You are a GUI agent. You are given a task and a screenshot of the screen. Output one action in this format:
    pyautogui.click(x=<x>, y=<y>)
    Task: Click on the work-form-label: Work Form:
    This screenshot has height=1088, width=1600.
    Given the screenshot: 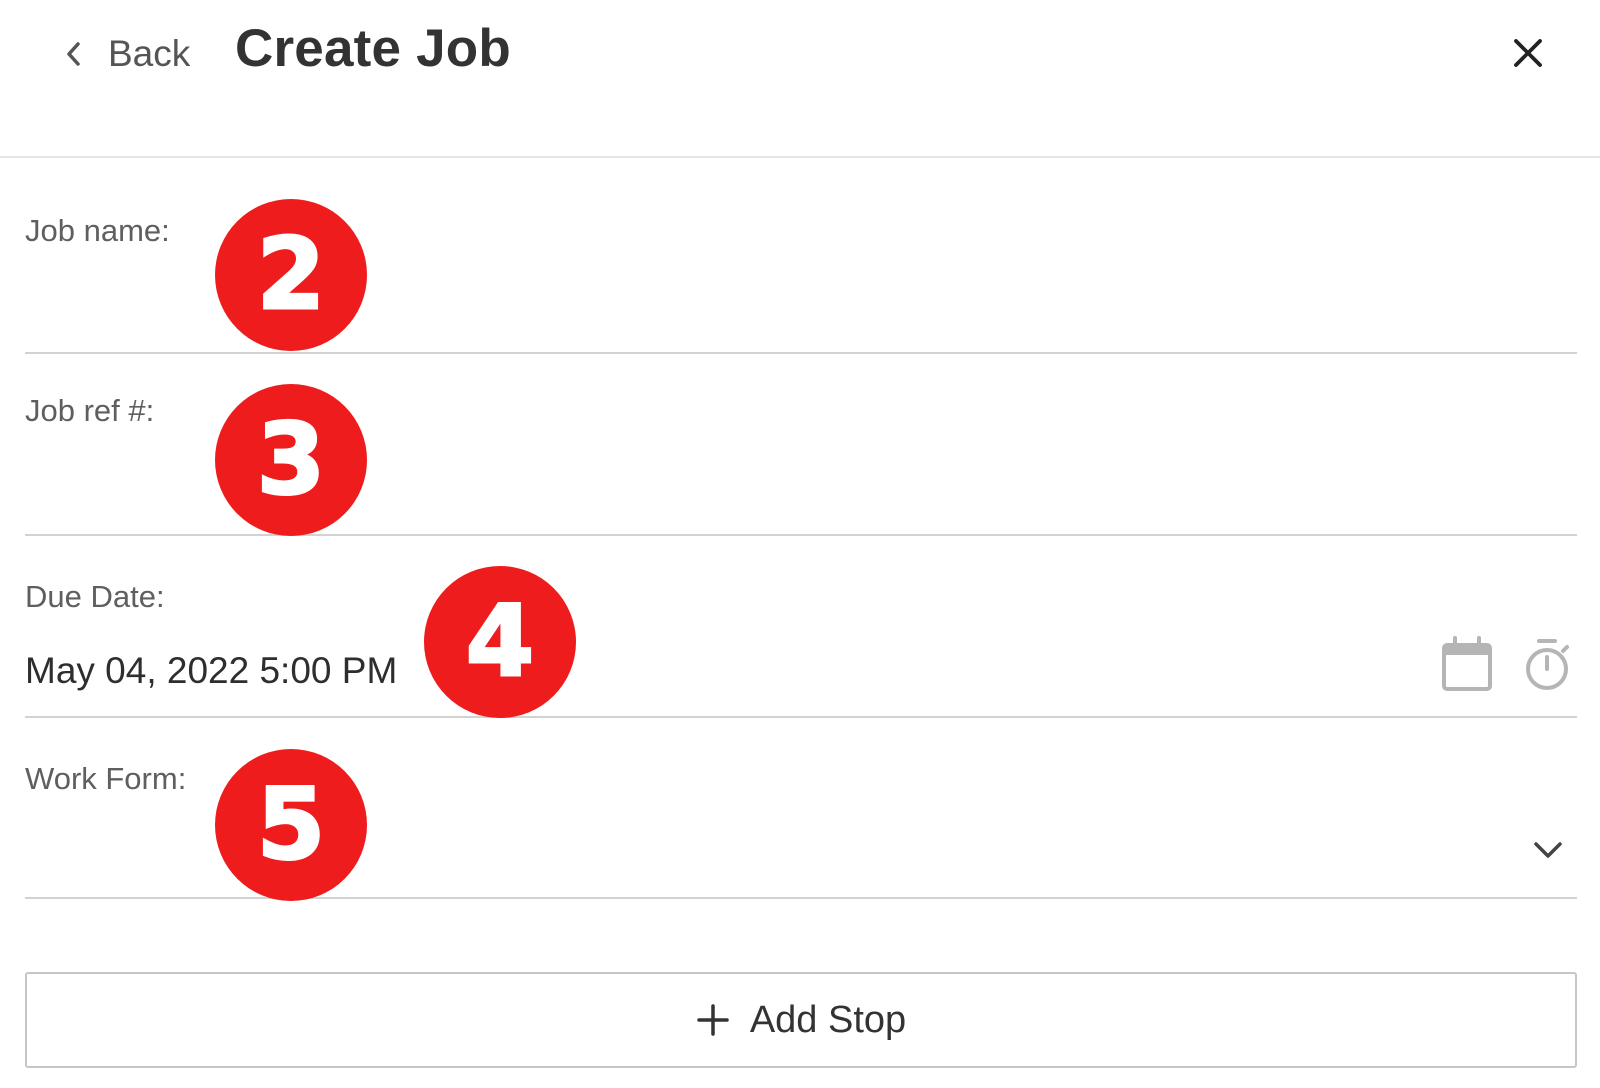 What is the action you would take?
    pyautogui.click(x=106, y=778)
    